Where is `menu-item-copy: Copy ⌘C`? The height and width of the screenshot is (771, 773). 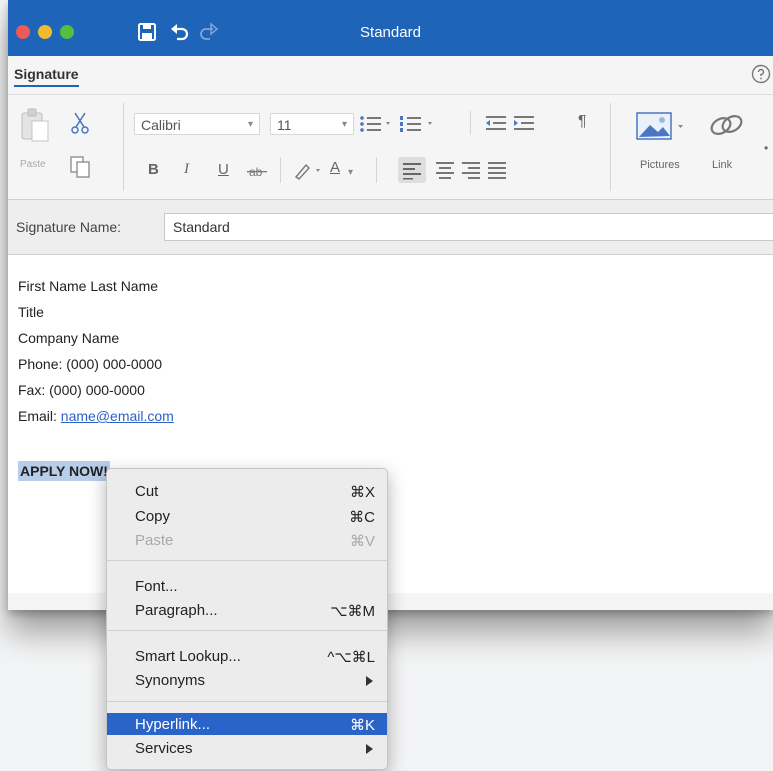 menu-item-copy: Copy ⌘C is located at coordinates (247, 516).